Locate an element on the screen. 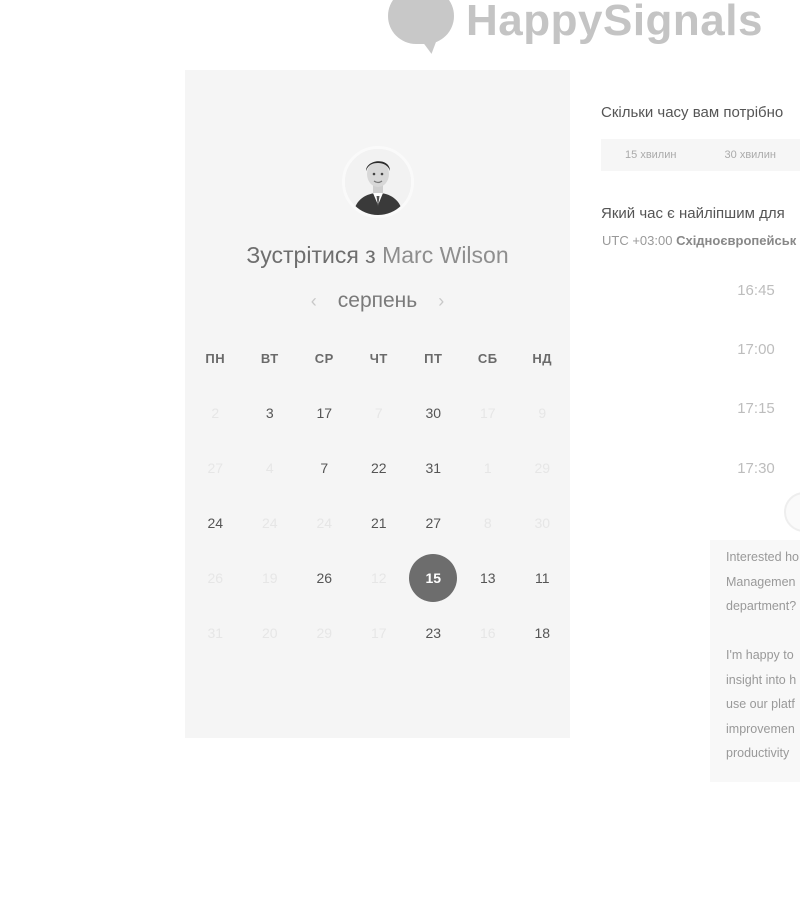 The image size is (800, 900). day-cell: 11 is located at coordinates (542, 577).